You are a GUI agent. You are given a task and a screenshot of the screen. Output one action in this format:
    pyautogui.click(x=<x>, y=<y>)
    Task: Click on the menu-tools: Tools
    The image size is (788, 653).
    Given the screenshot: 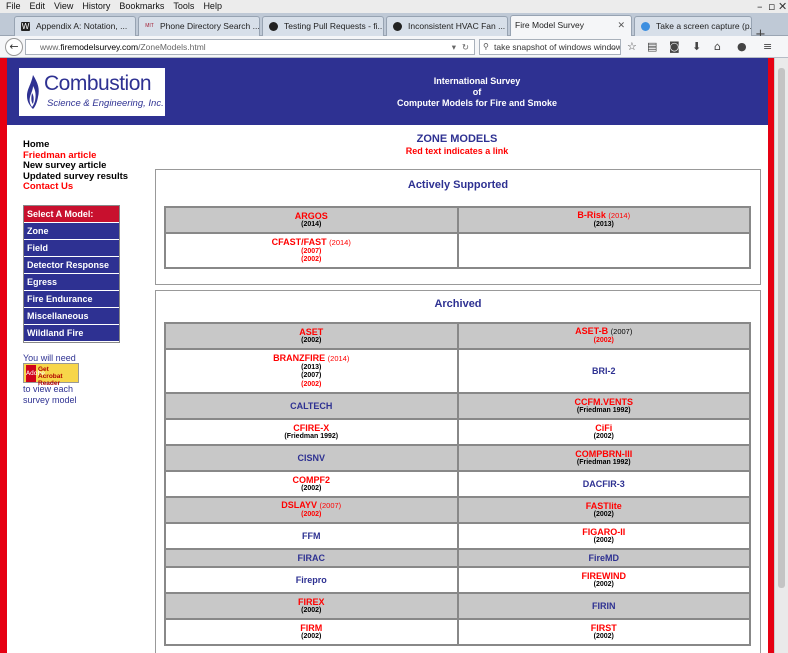 What is the action you would take?
    pyautogui.click(x=183, y=6)
    